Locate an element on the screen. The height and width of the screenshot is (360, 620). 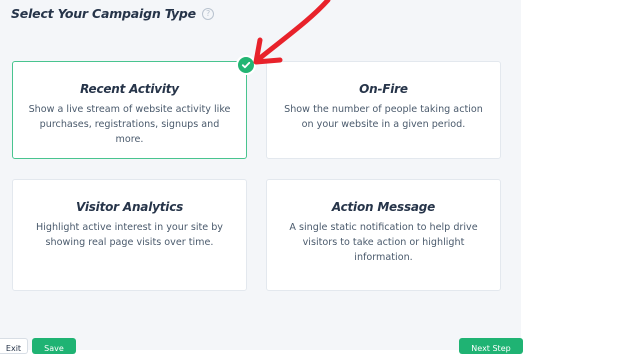
red-arrow-icon is located at coordinates (292, 32).